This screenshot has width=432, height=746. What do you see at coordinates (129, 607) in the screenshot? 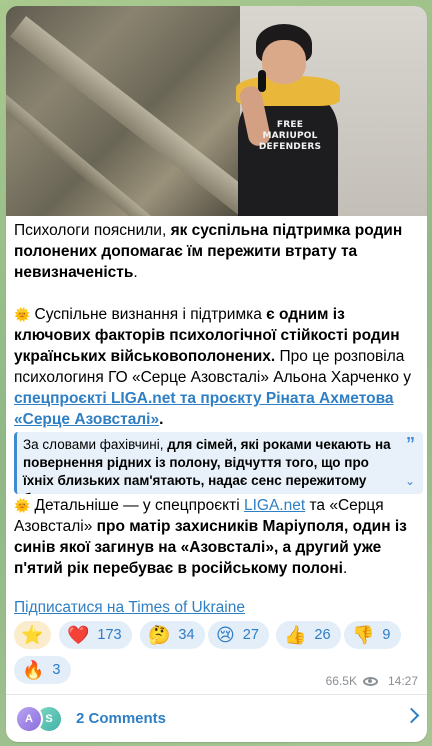
I see `subscribe-link: Підписатися на Times of Ukraine` at bounding box center [129, 607].